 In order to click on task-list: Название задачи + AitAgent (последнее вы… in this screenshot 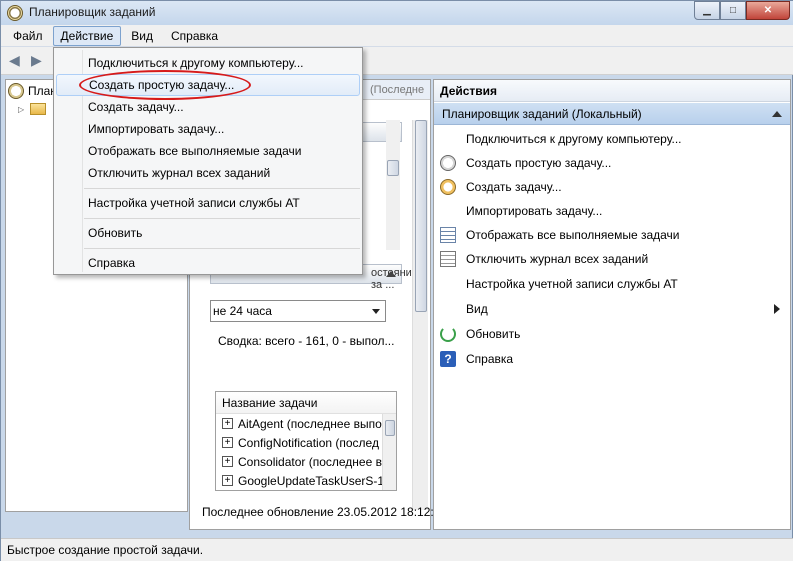, I will do `click(306, 441)`.